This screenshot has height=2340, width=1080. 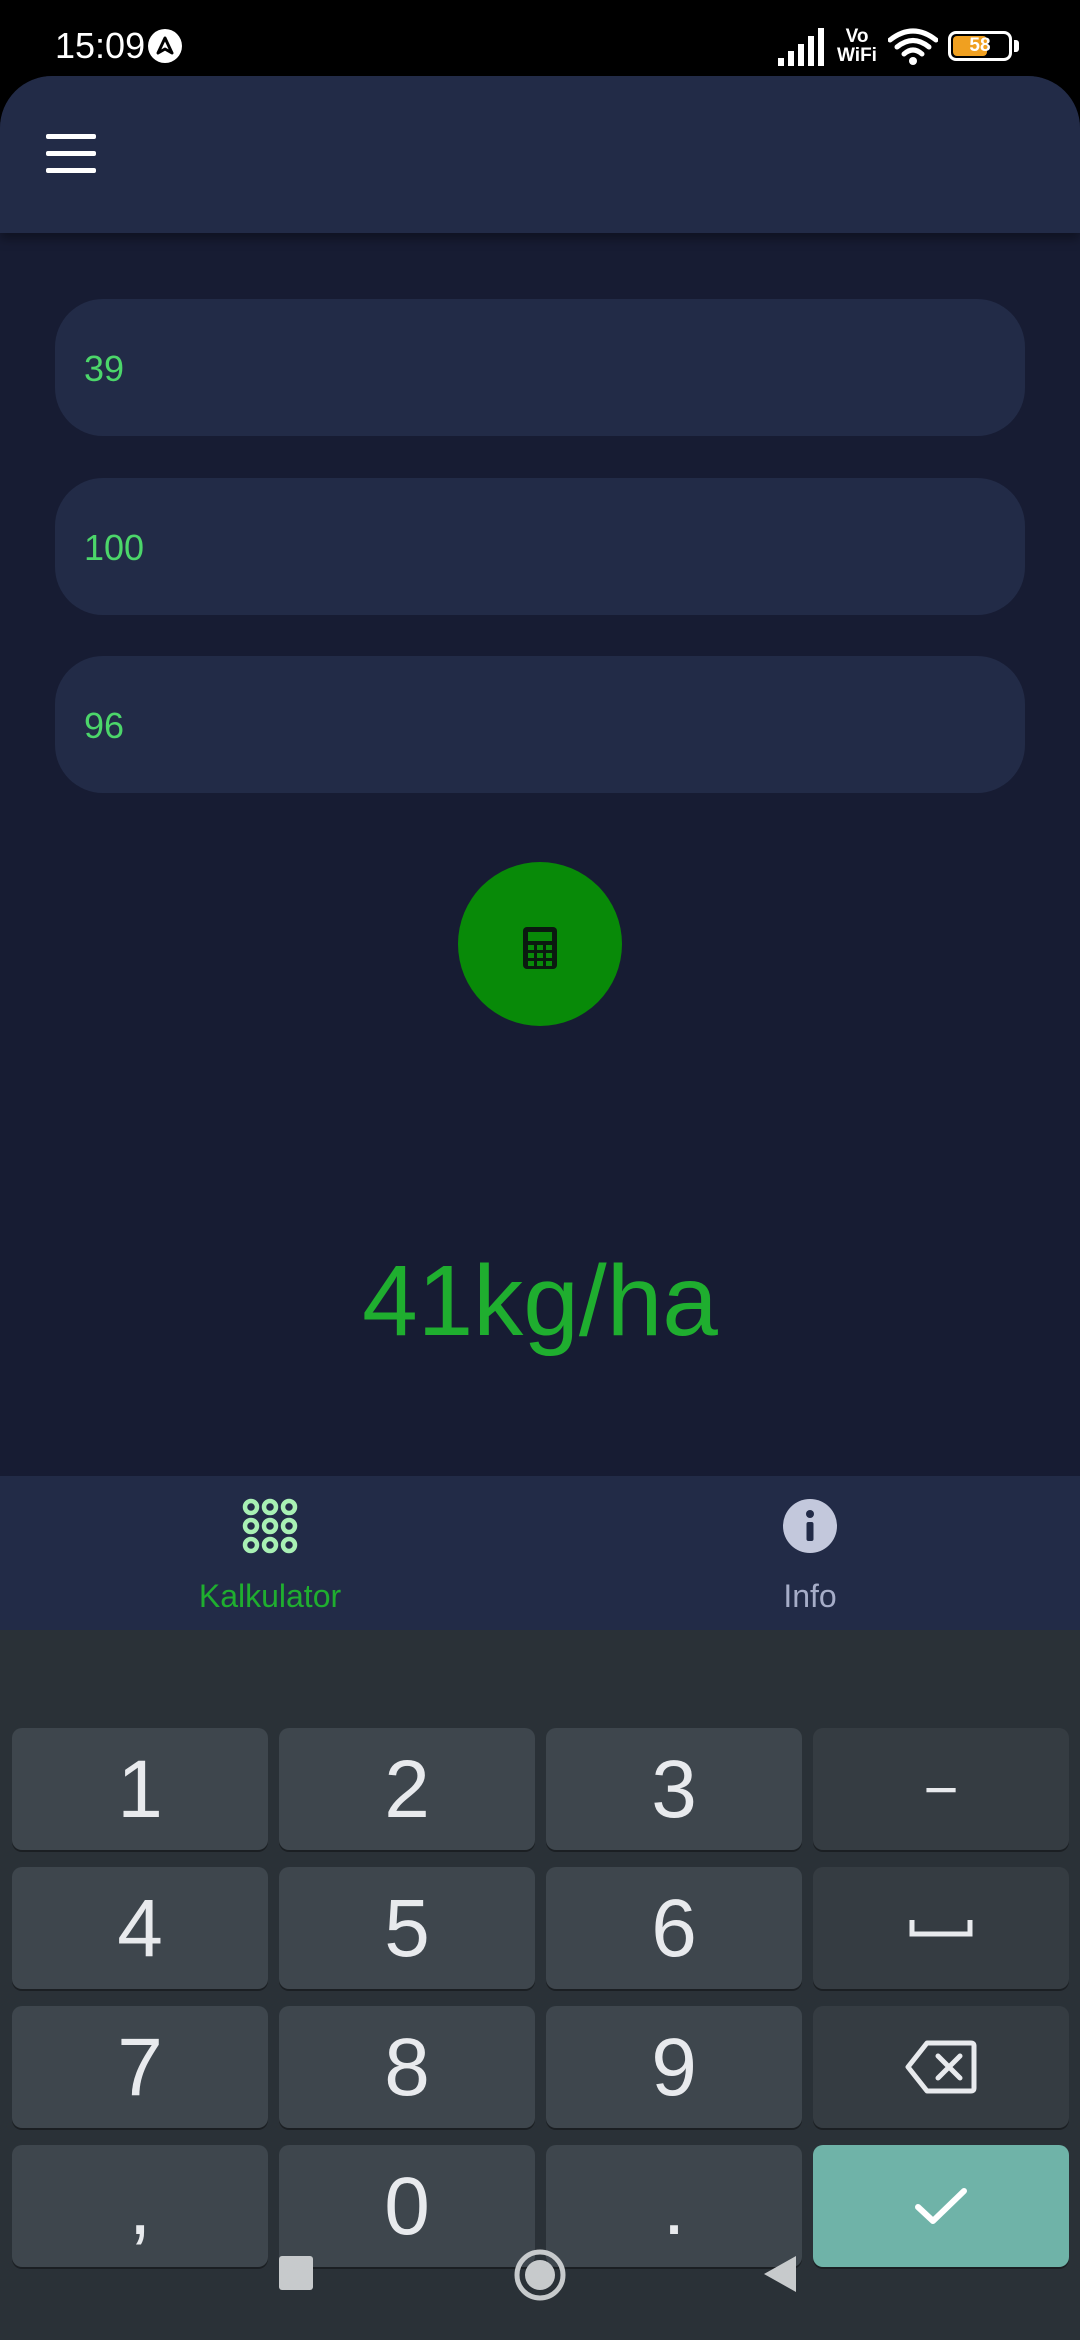 I want to click on key-6: 6, so click(x=674, y=1928).